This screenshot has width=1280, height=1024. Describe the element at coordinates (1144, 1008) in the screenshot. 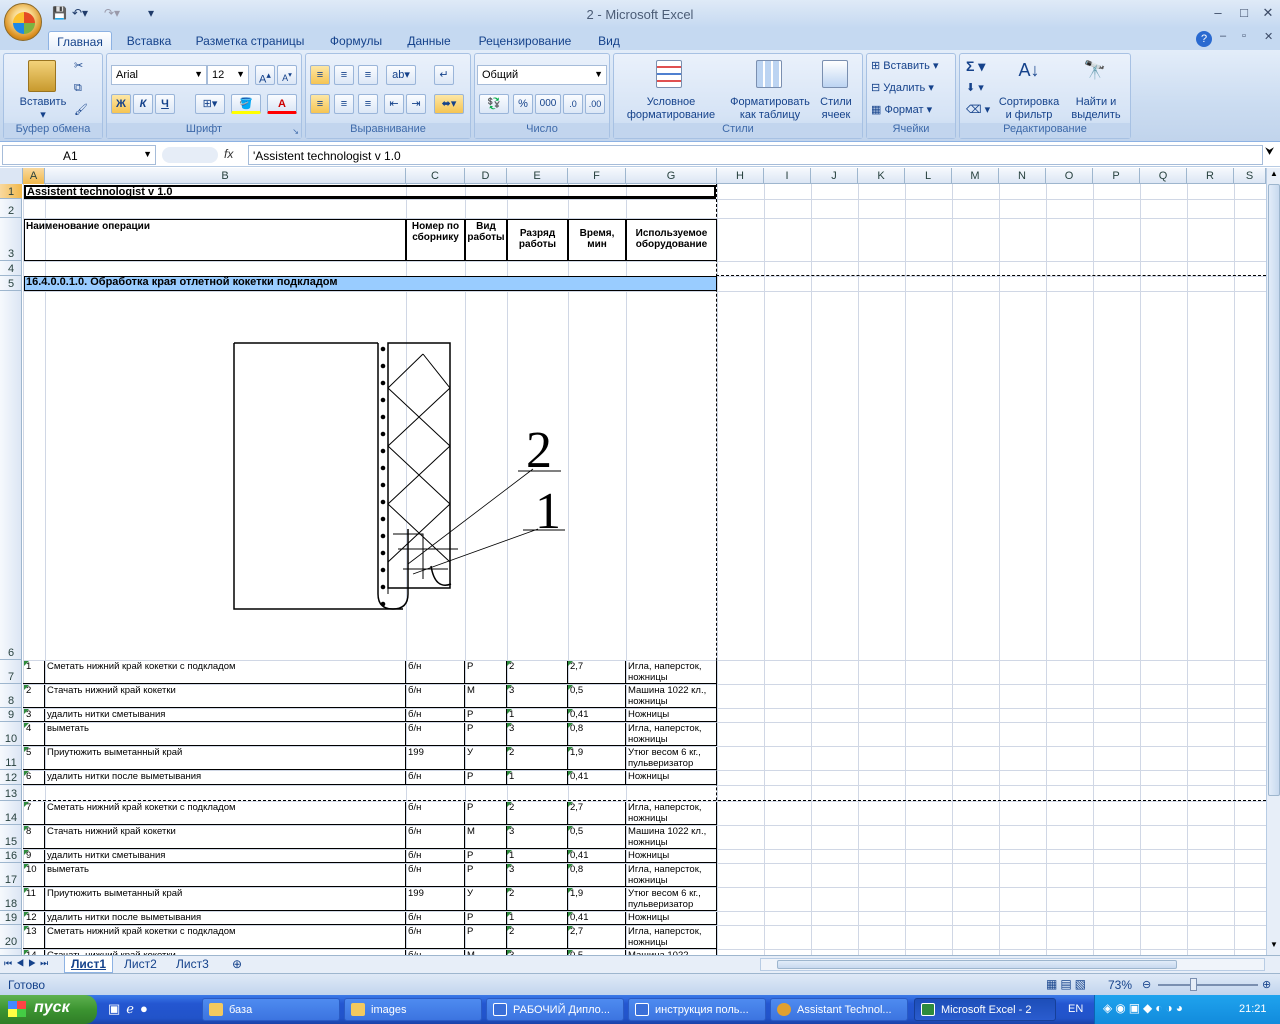

I see `tray-icons: ◈◉▣◆◐◑◕` at that location.